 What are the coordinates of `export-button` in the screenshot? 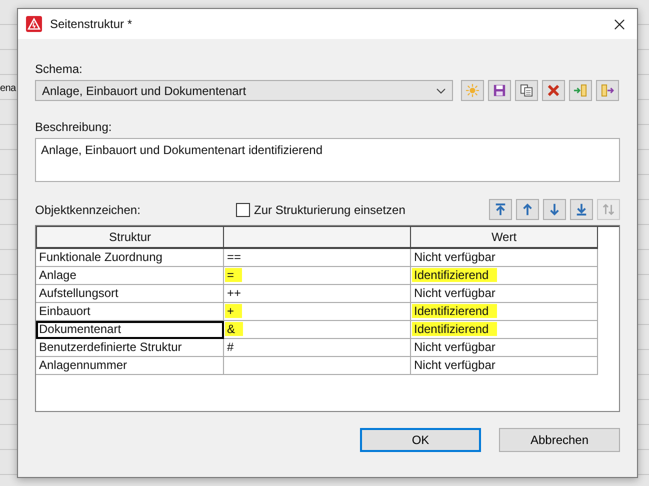 It's located at (607, 90).